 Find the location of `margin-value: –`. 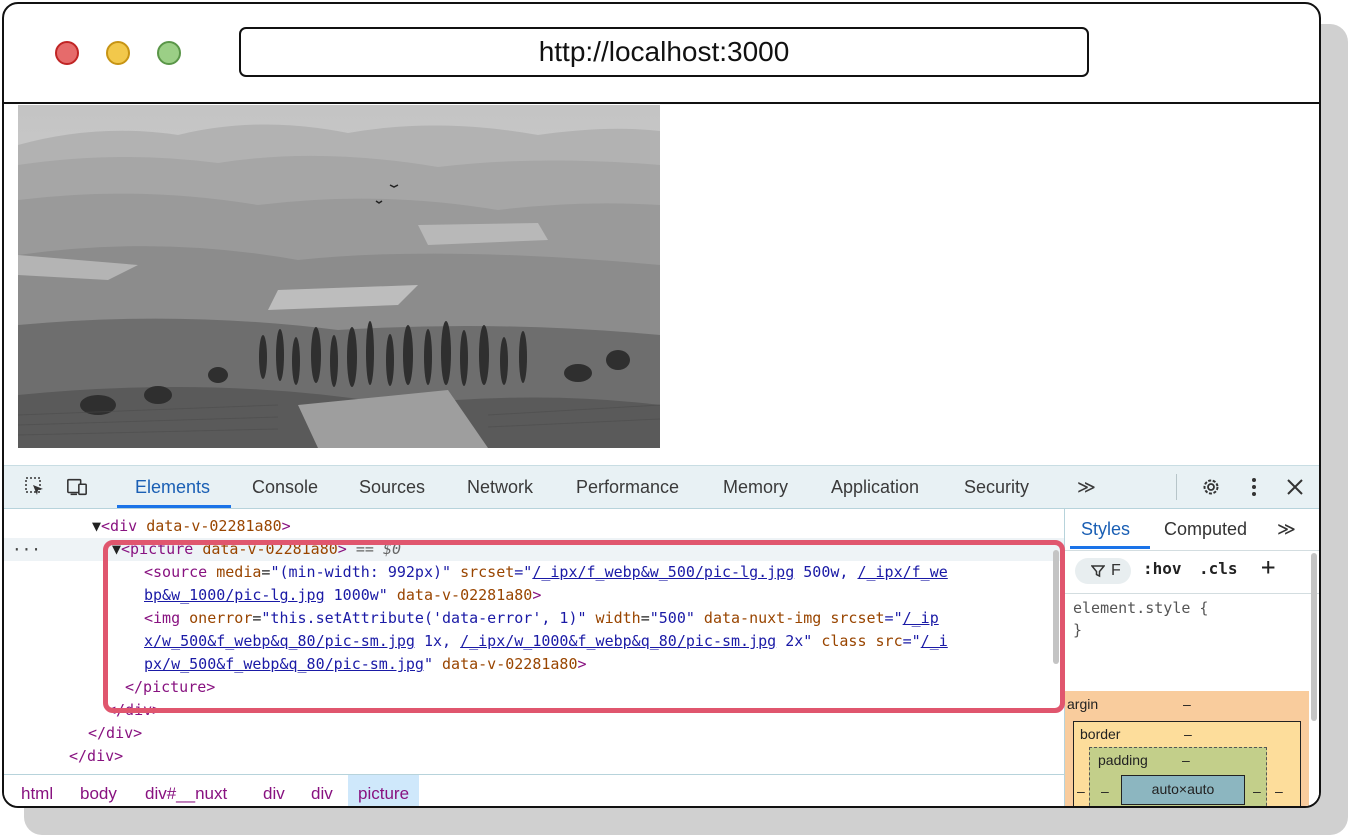

margin-value: – is located at coordinates (1187, 704).